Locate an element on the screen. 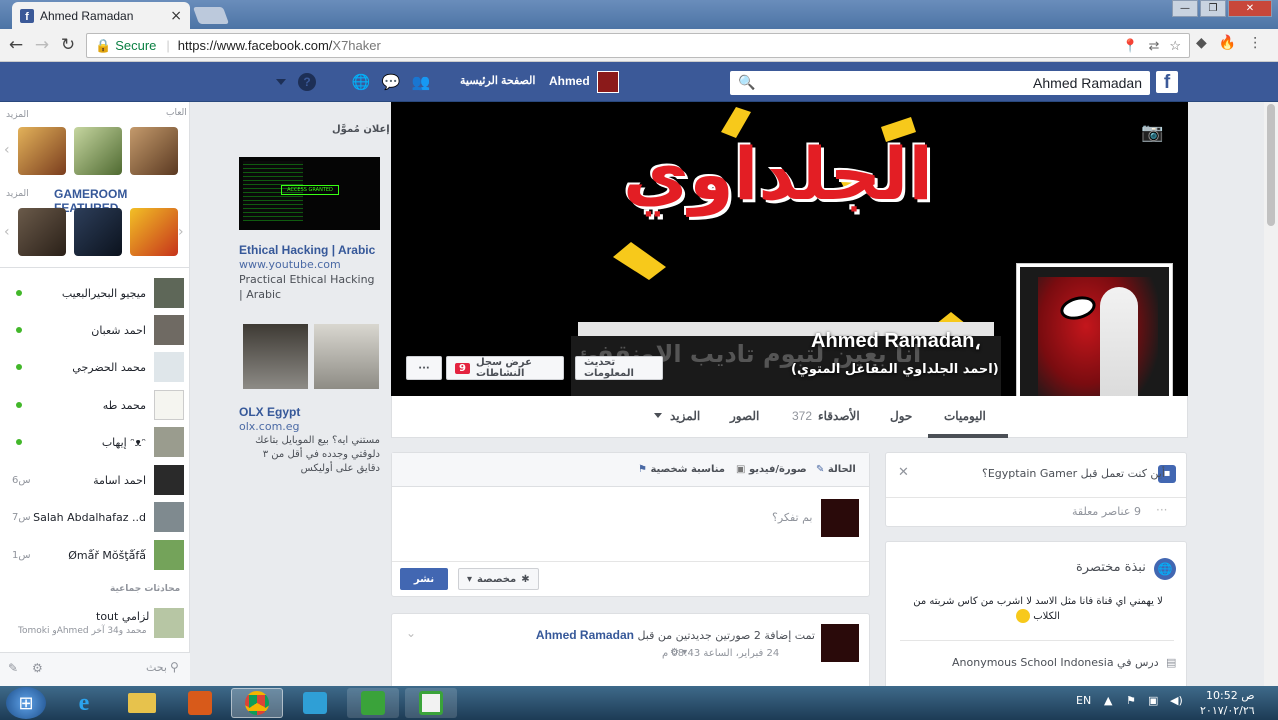  new-message-icon: ✎ is located at coordinates (13, 668).